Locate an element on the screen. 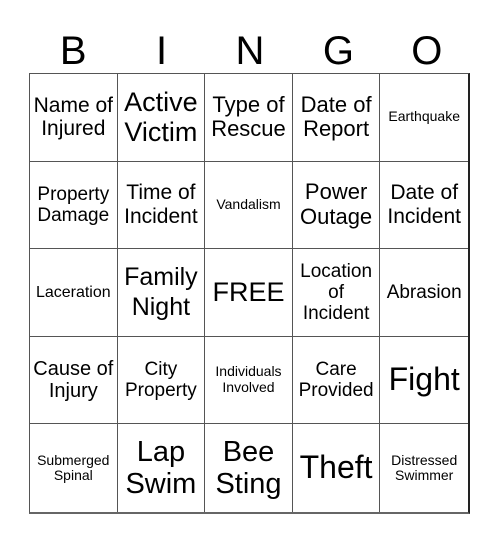  cell-label: City Property is located at coordinates (160, 380).